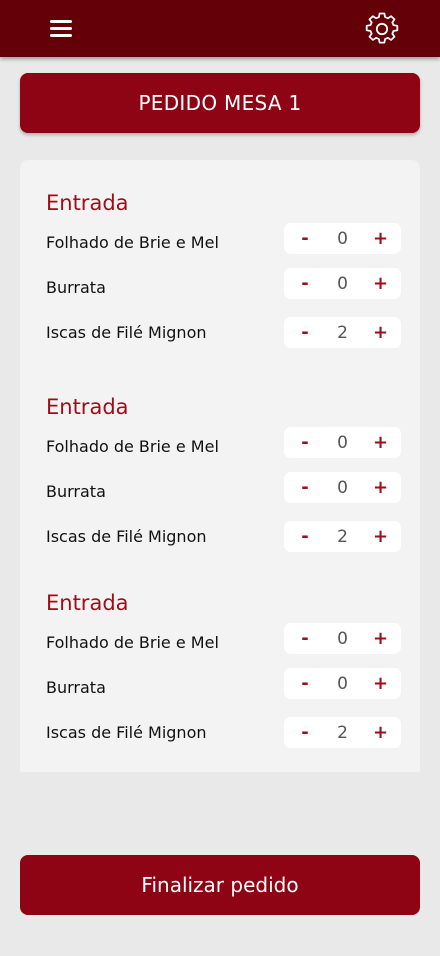 The image size is (440, 956). Describe the element at coordinates (382, 29) in the screenshot. I see `gear-icon` at that location.